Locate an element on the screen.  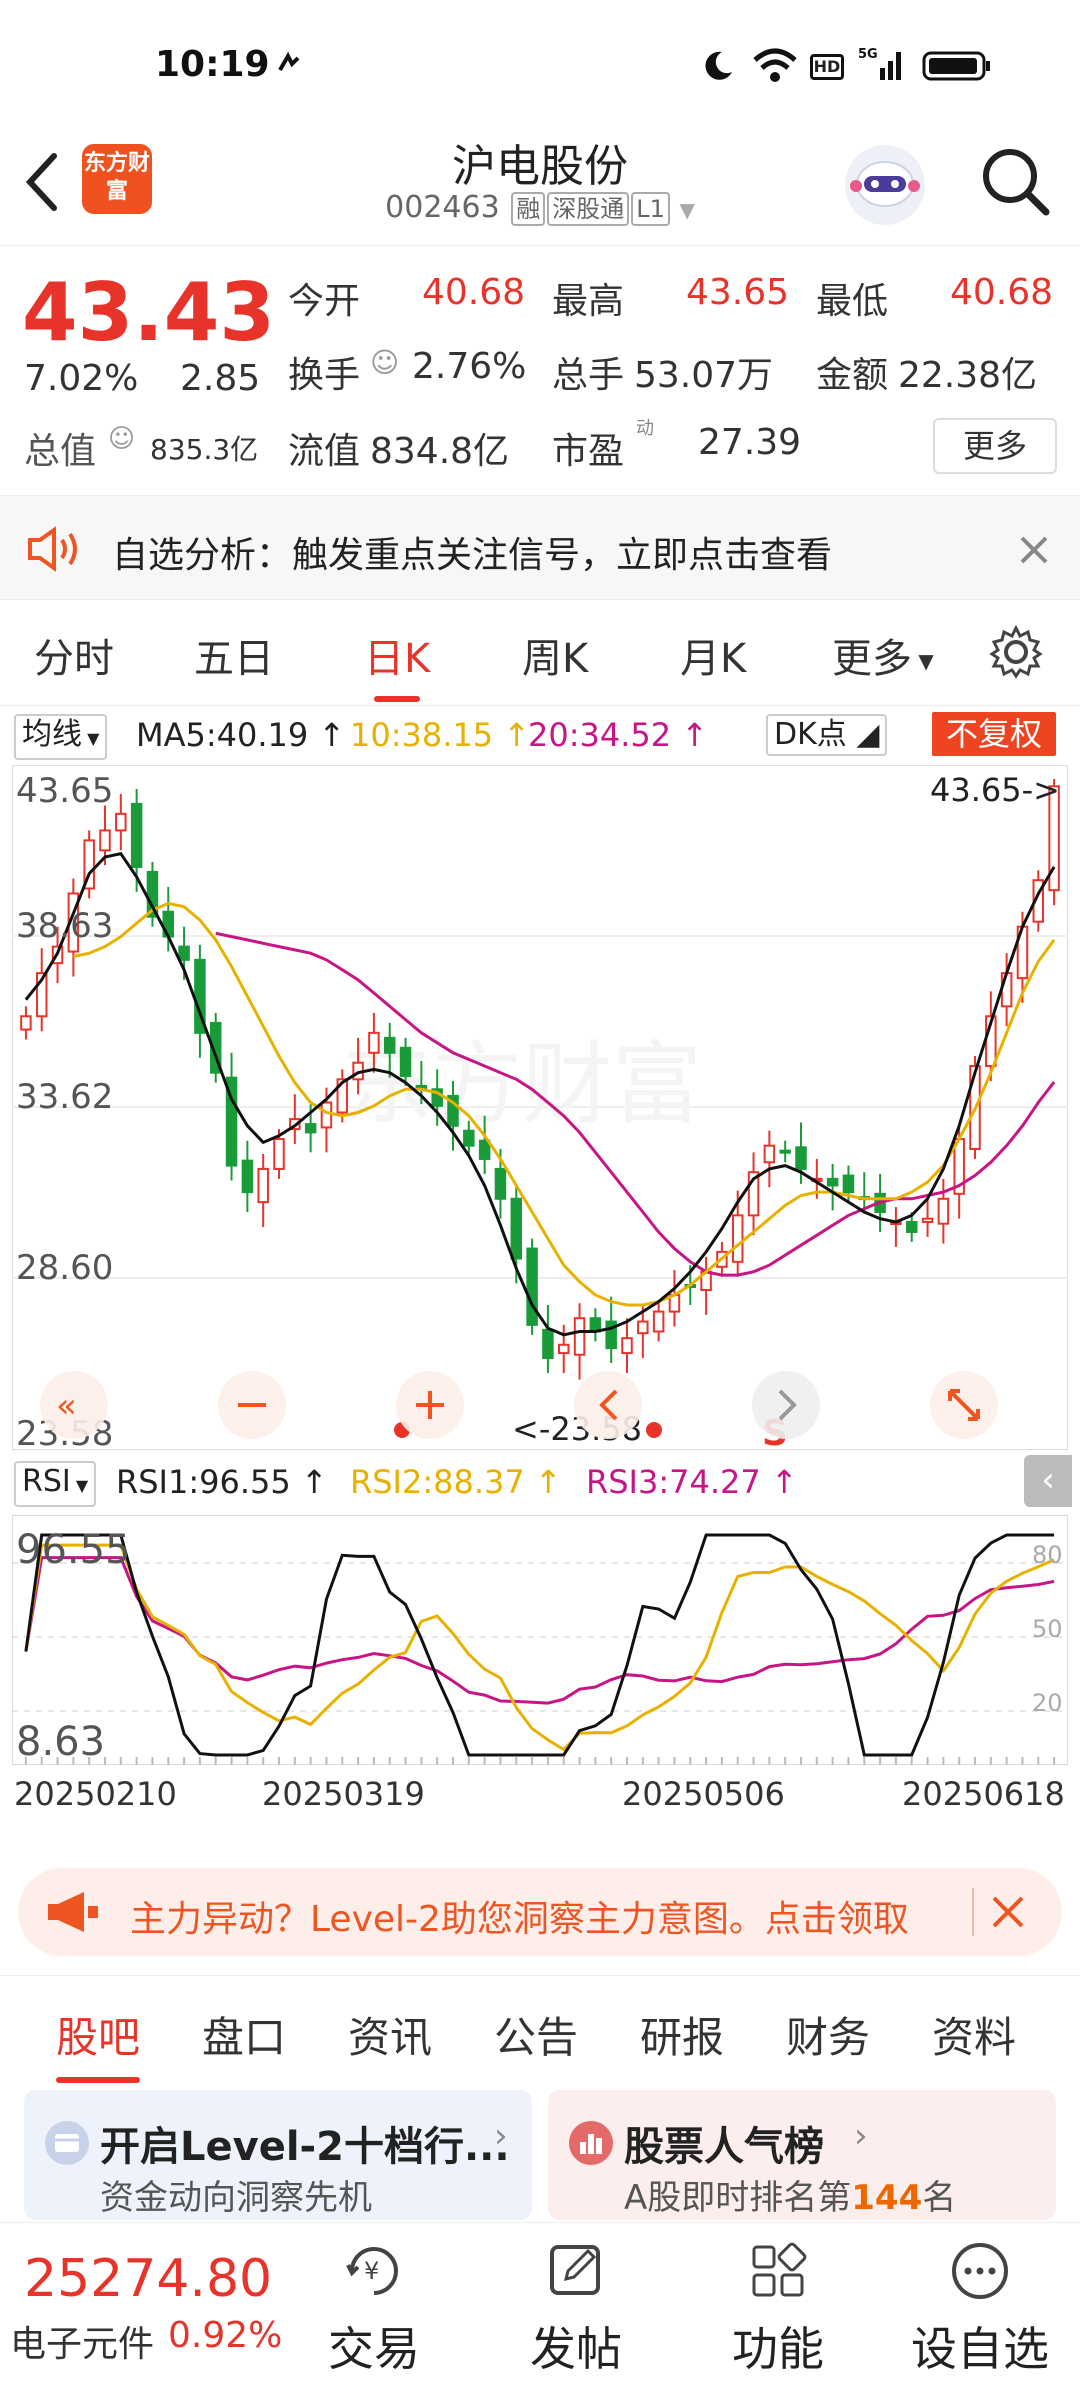
popularity-card: 股票人气榜 A股即时排名第144名 › is located at coordinates (802, 2155).